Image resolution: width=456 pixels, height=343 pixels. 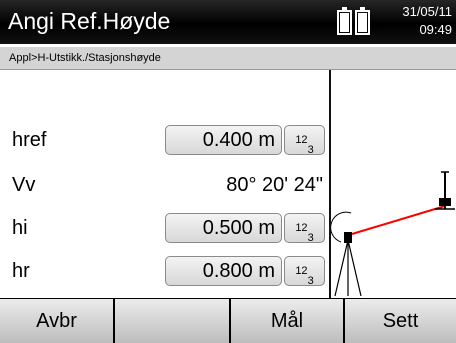 What do you see at coordinates (274, 185) in the screenshot?
I see `vv-value: 80° 20' 24"` at bounding box center [274, 185].